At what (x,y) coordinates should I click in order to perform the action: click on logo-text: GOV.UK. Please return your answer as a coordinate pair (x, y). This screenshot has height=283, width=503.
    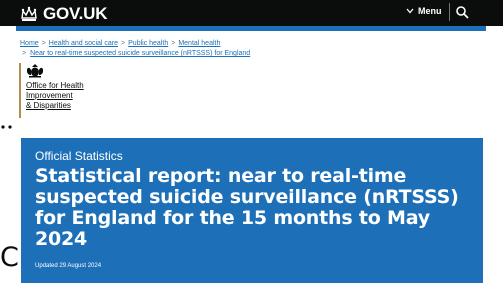
    Looking at the image, I should click on (75, 13).